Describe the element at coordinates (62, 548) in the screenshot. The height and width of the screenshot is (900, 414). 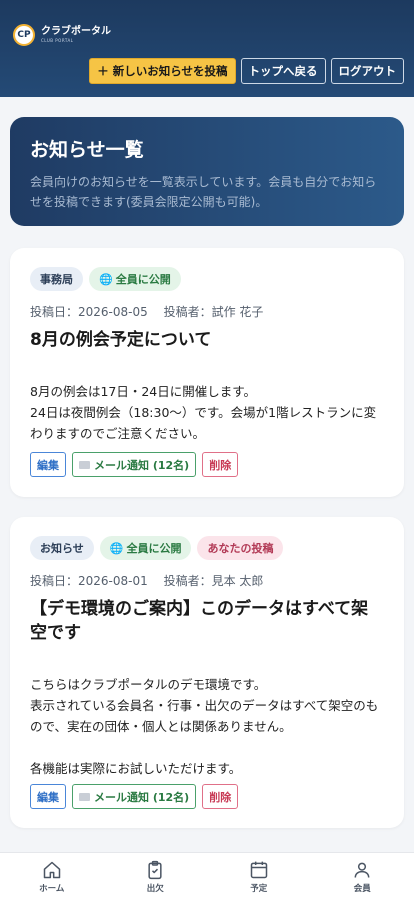
I see `category-badge: お知らせ` at that location.